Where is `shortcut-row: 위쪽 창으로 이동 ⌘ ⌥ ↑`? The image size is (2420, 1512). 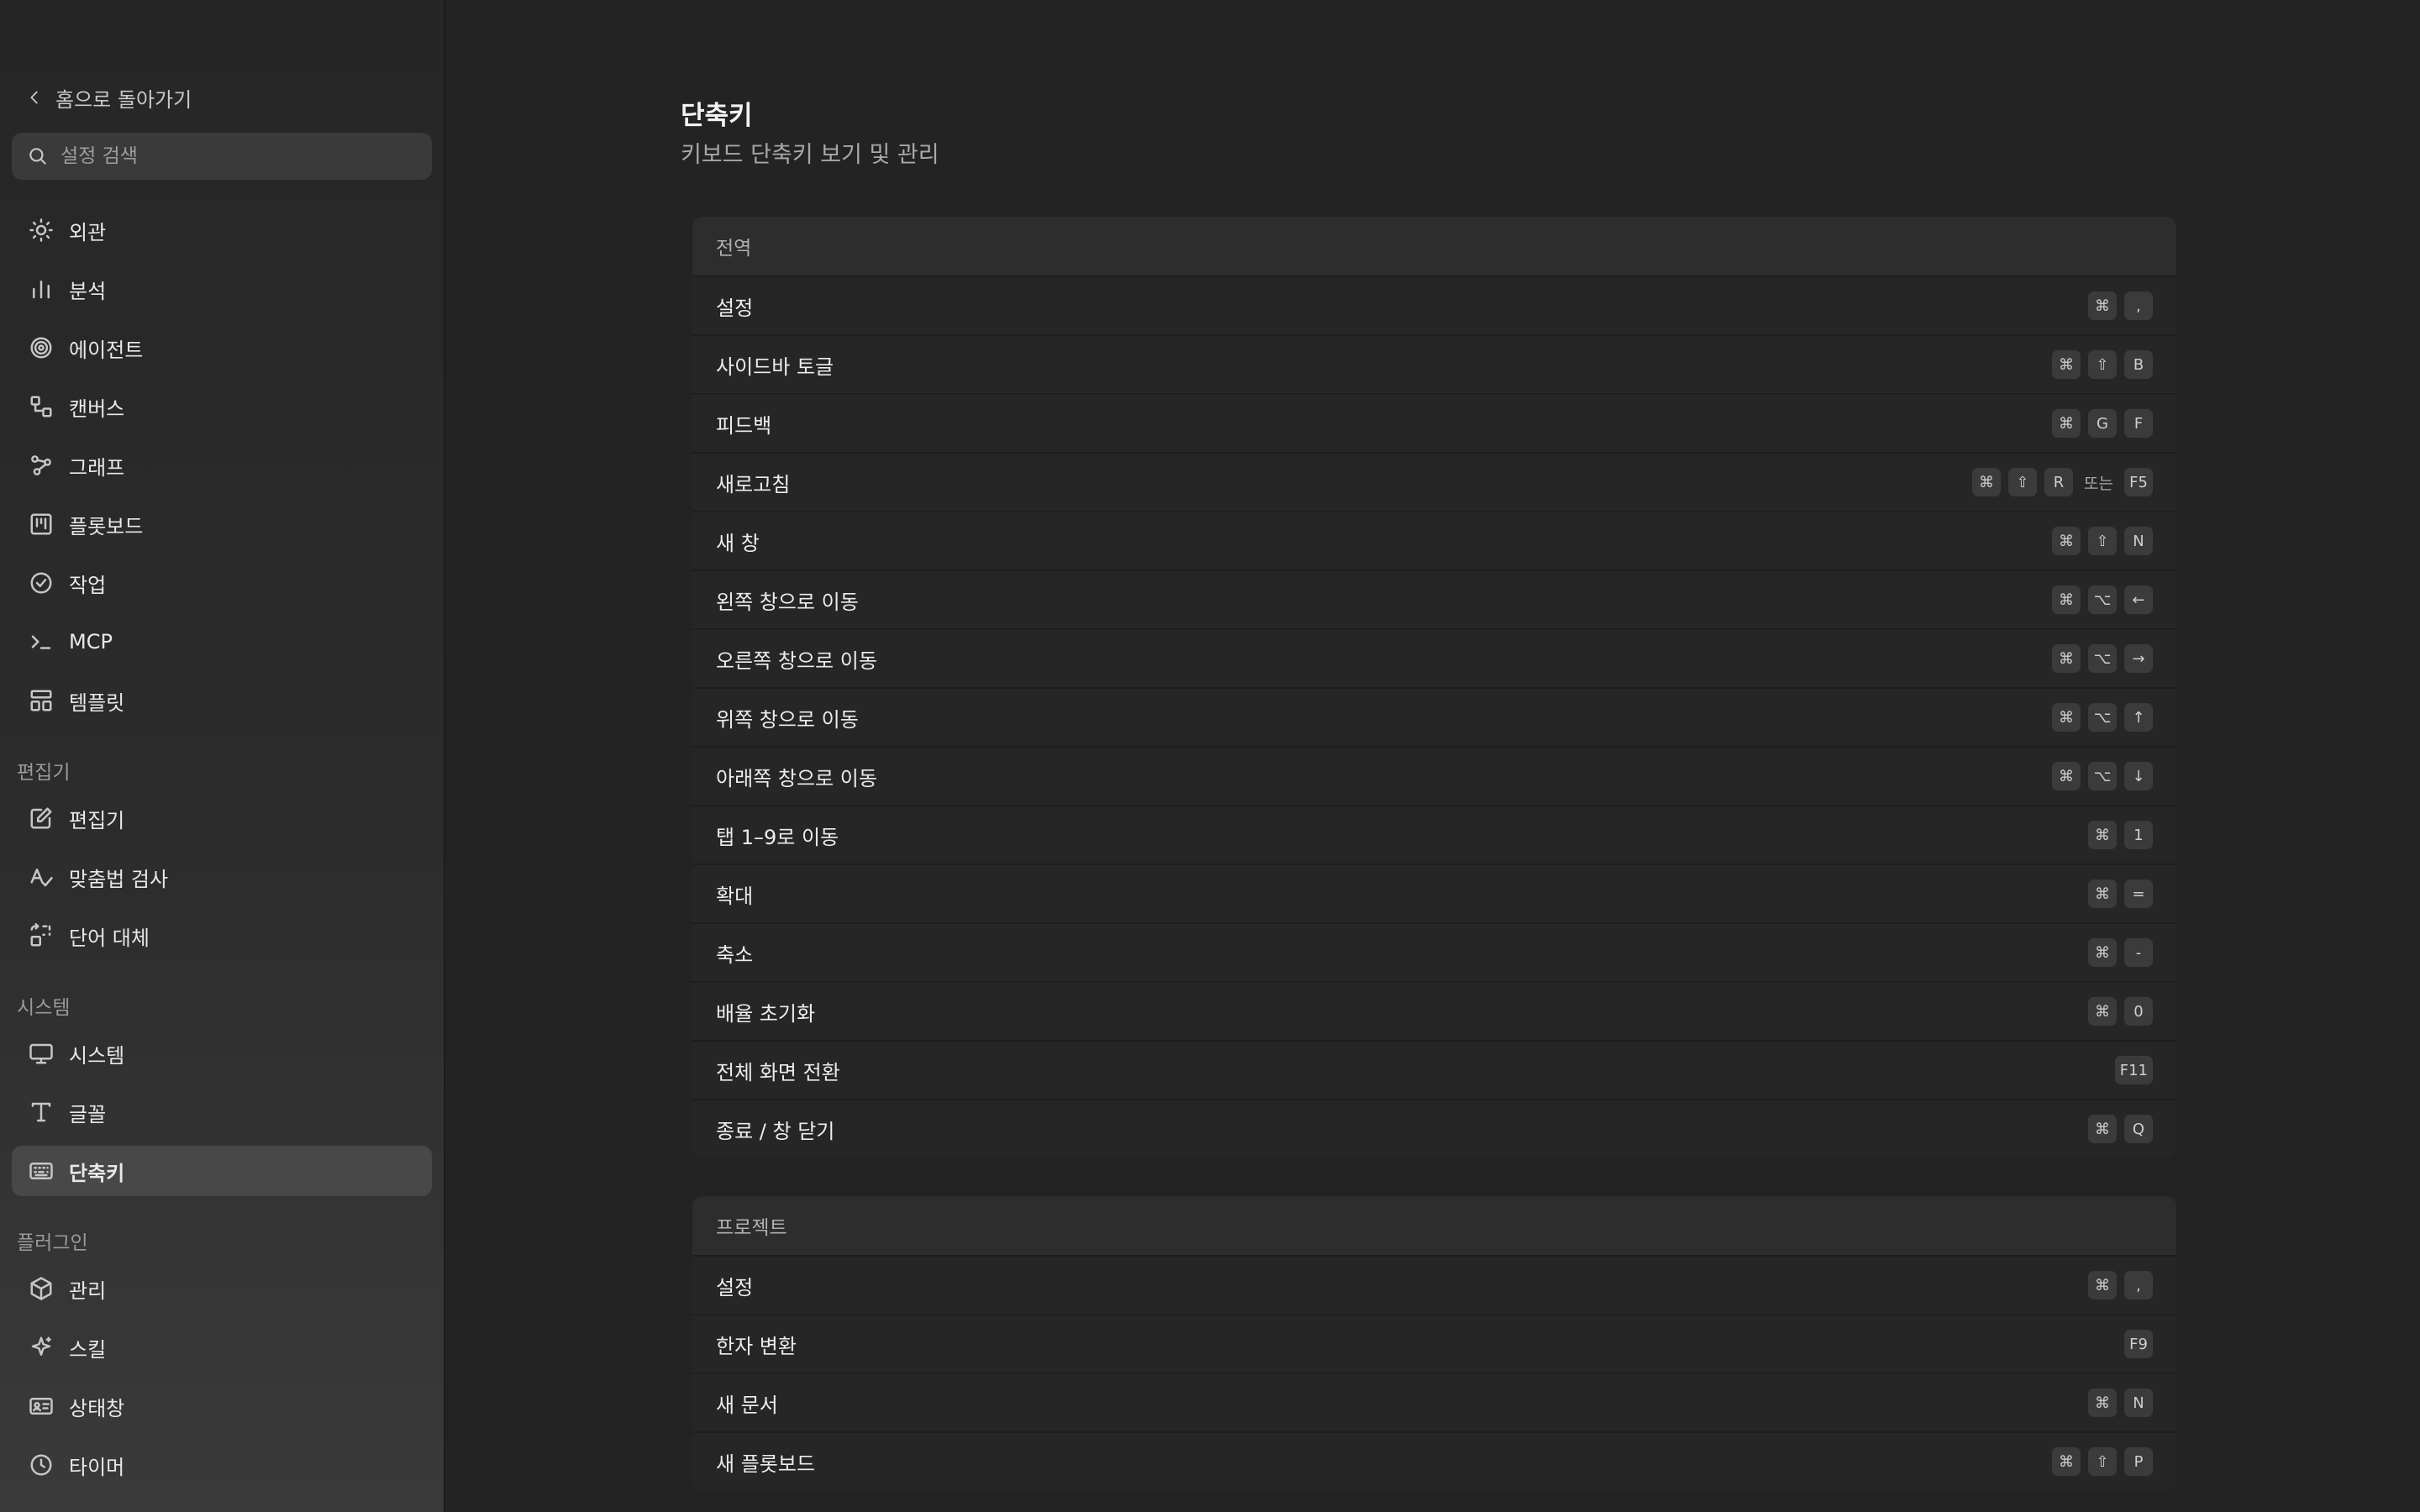
shortcut-row: 위쪽 창으로 이동 ⌘ ⌥ ↑ is located at coordinates (1434, 716).